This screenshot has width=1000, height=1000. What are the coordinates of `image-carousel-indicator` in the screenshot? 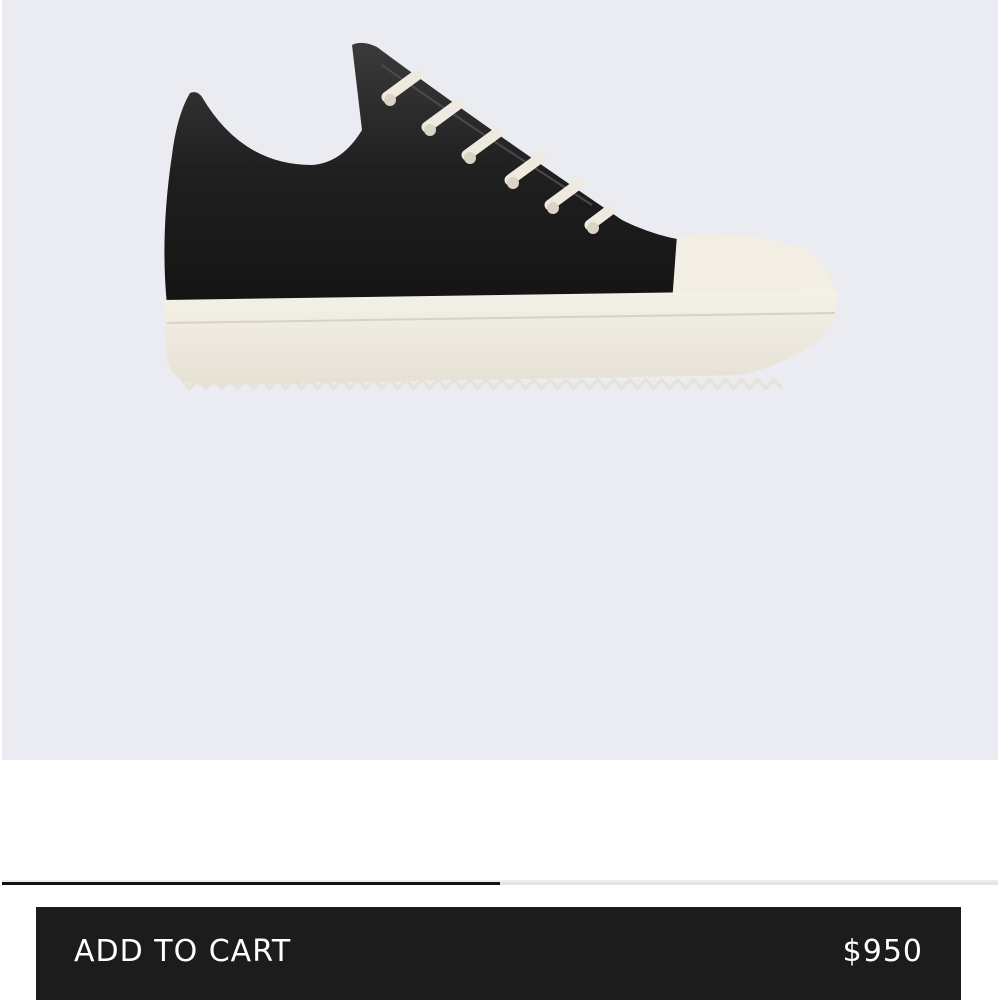 It's located at (500, 883).